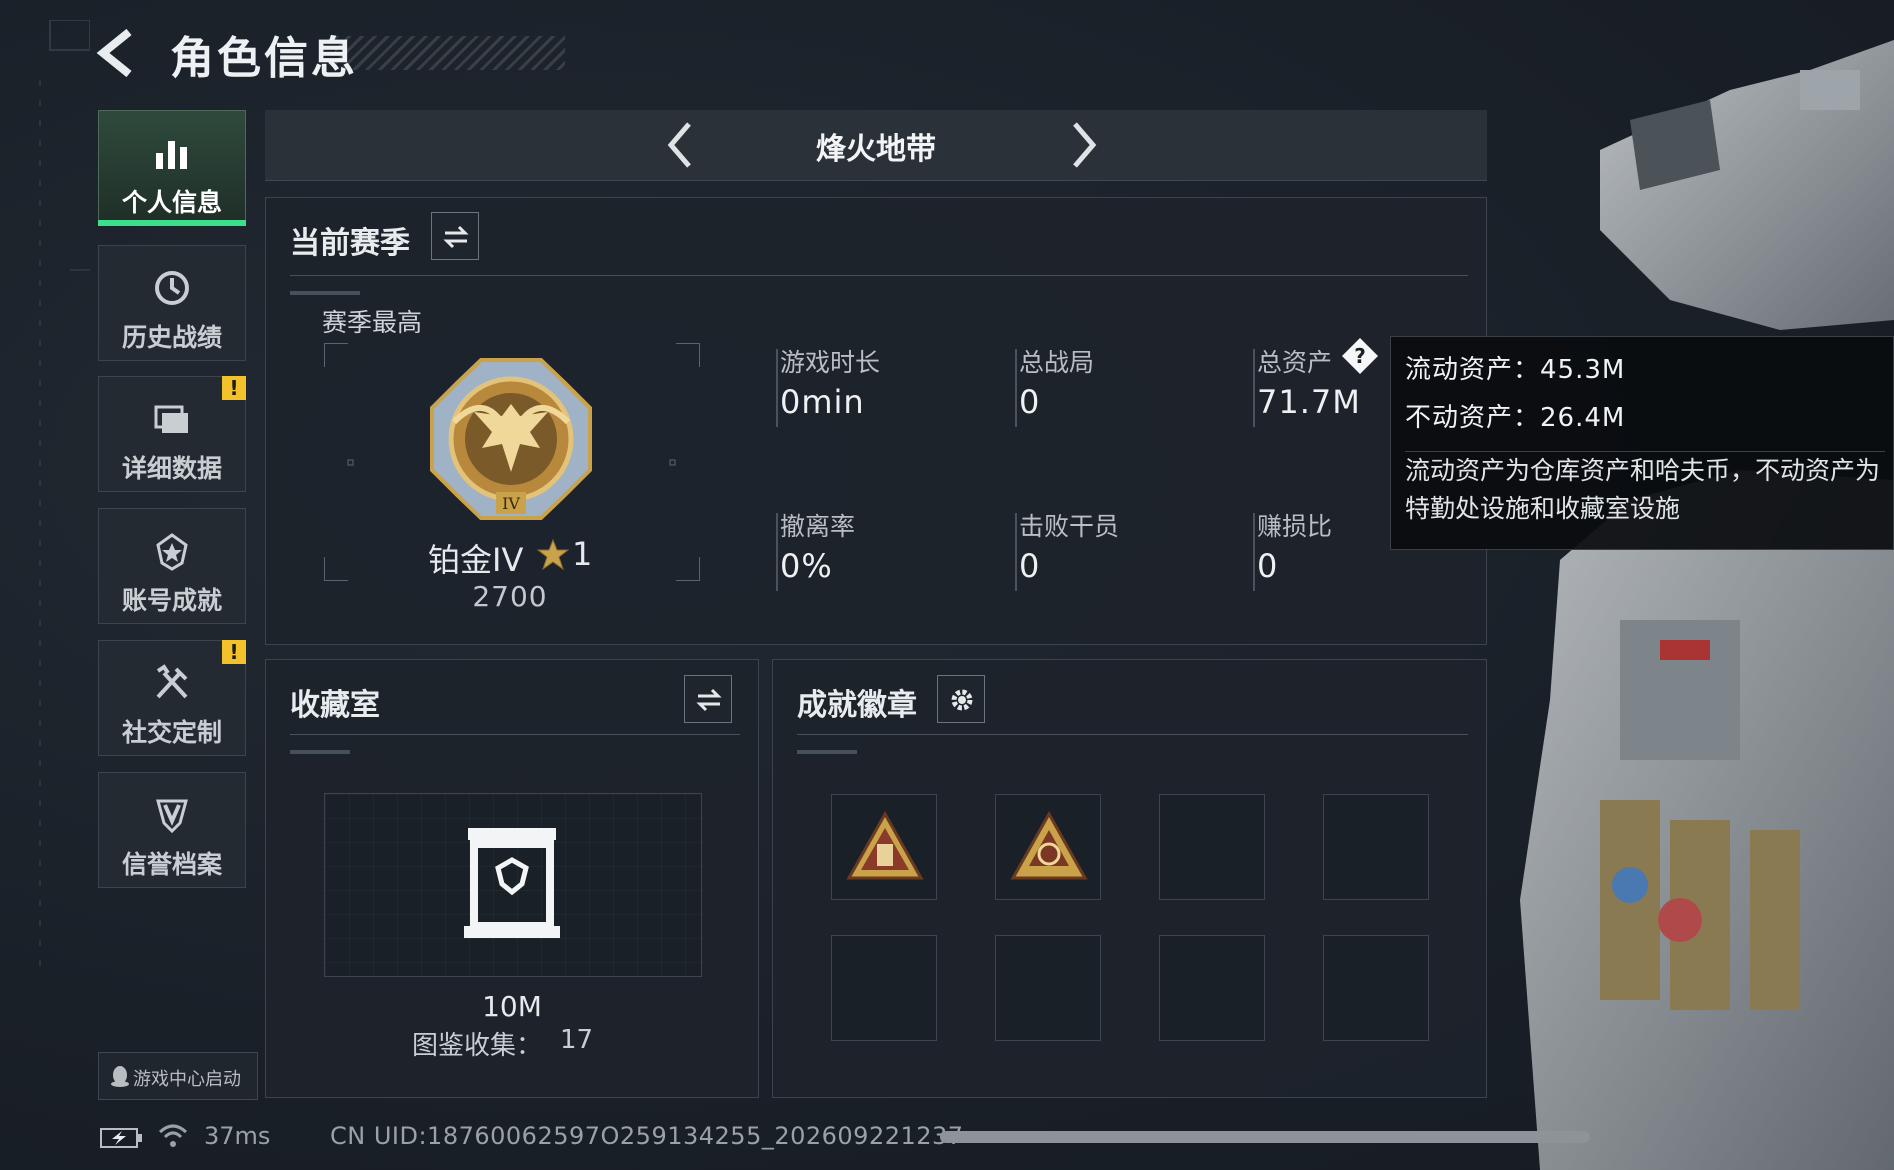 The height and width of the screenshot is (1170, 1894). What do you see at coordinates (1309, 402) in the screenshot?
I see `stat-value: 71.7M` at bounding box center [1309, 402].